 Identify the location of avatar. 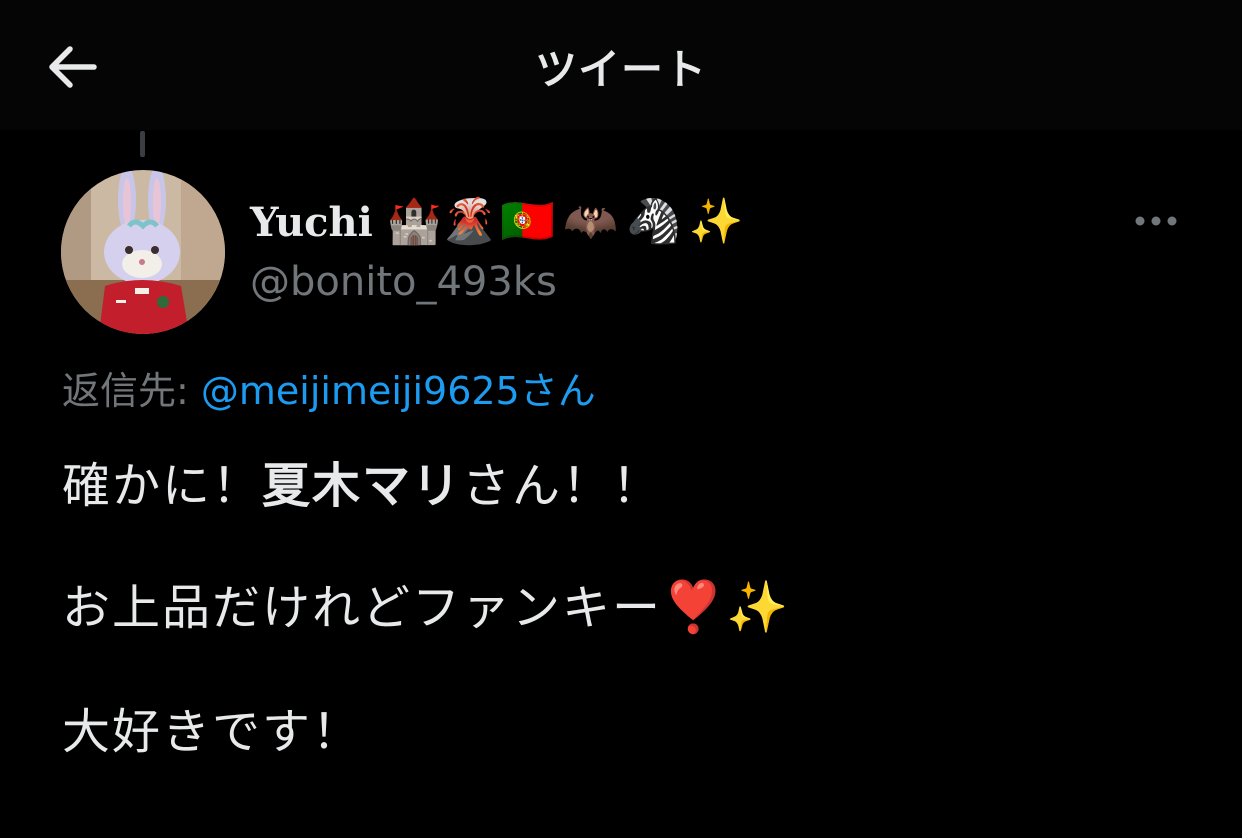
(143, 252).